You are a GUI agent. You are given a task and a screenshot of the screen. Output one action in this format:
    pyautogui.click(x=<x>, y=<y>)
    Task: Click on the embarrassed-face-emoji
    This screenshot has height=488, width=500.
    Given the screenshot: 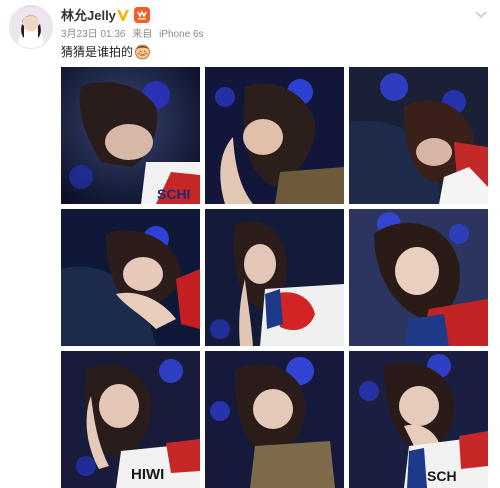 What is the action you would take?
    pyautogui.click(x=142, y=52)
    